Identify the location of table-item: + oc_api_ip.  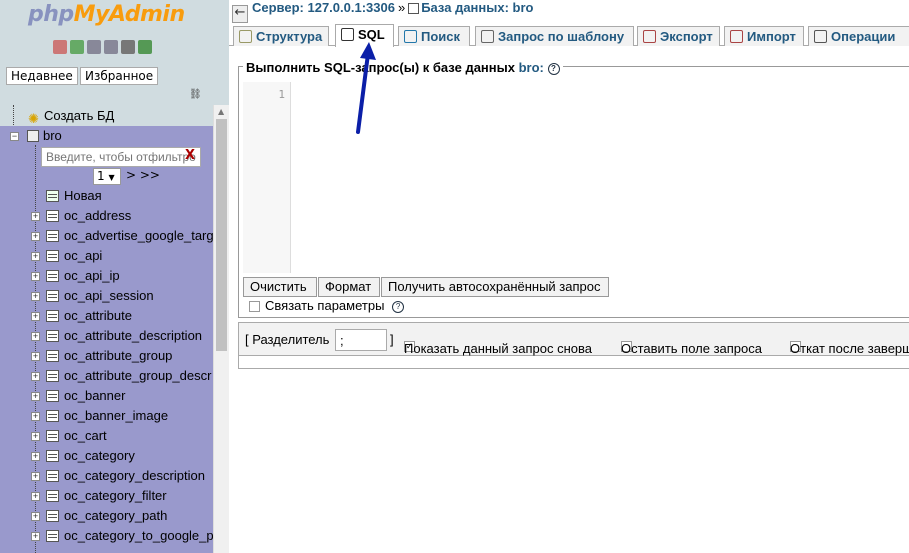
(106, 276).